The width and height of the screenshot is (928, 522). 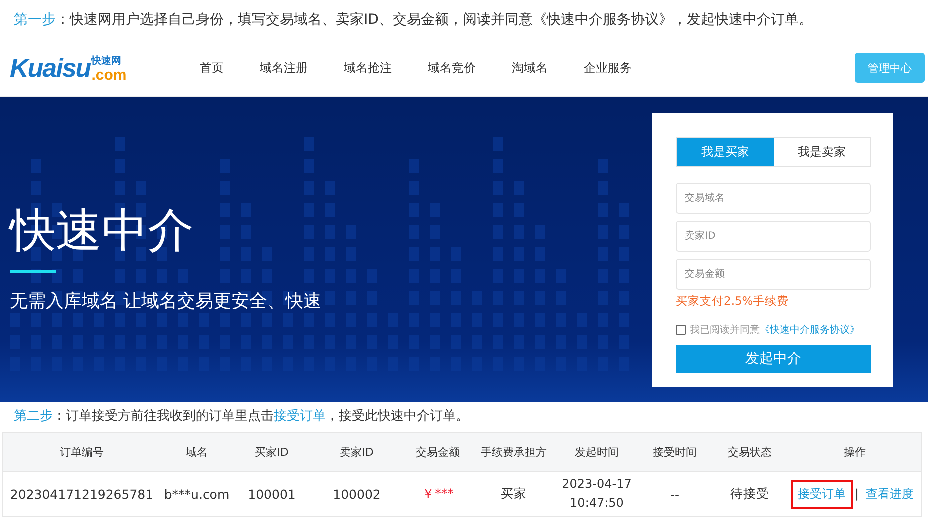 What do you see at coordinates (773, 359) in the screenshot?
I see `submit-button: 发起中介` at bounding box center [773, 359].